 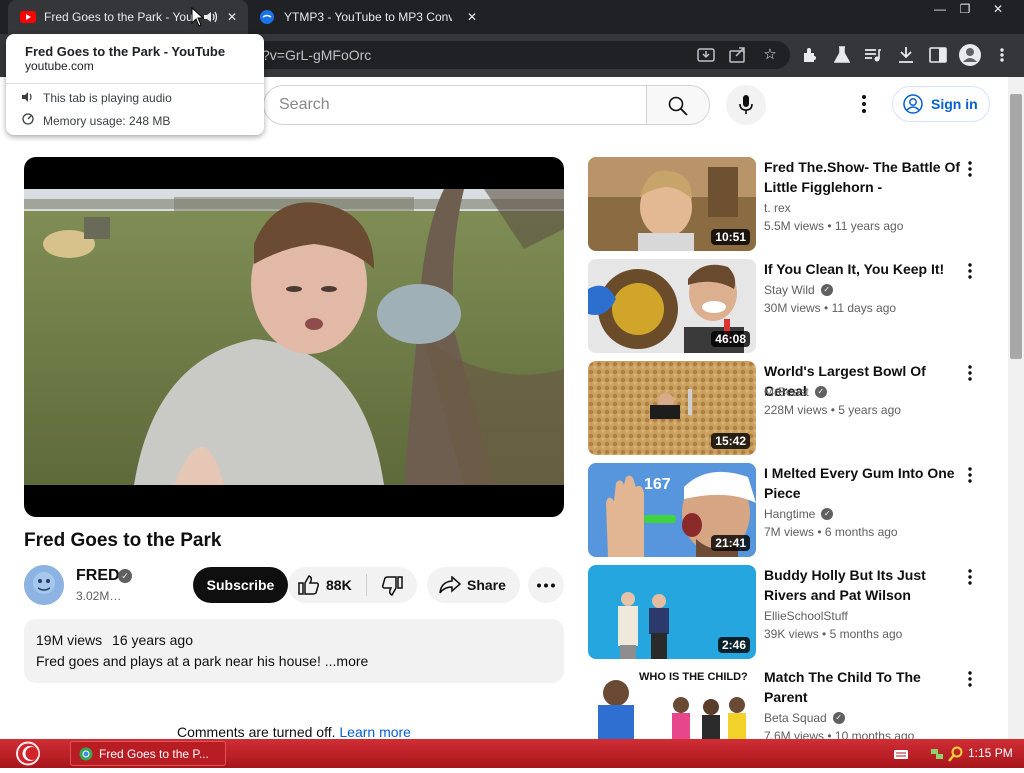 I want to click on restore-window-button: ❐, so click(x=965, y=9).